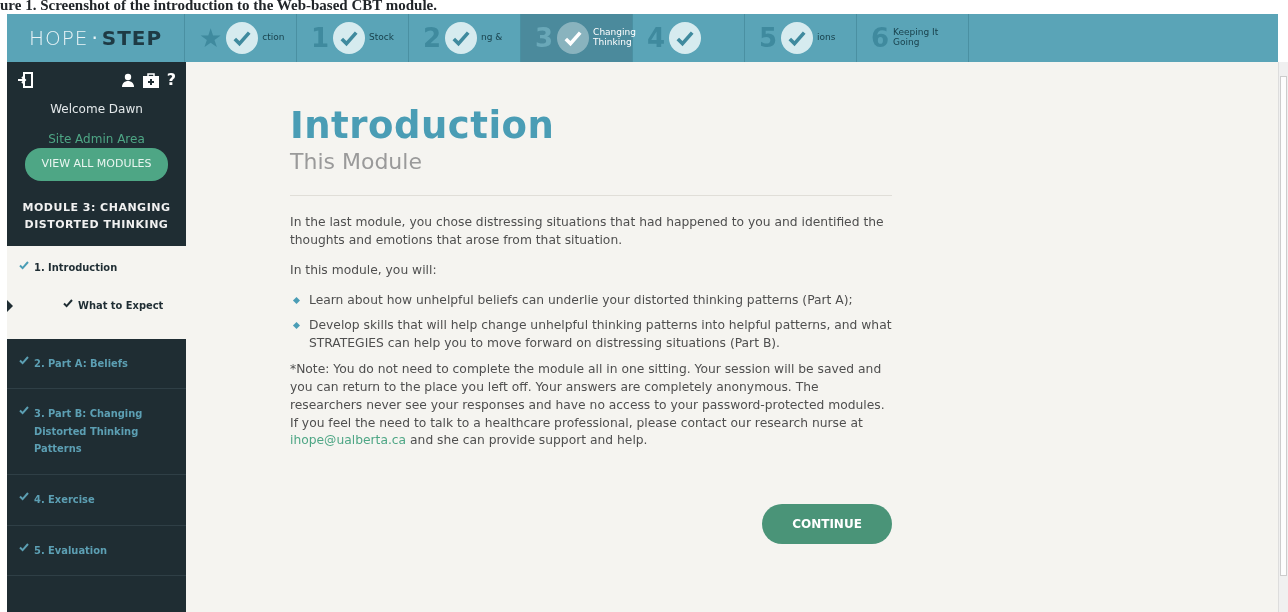 Image resolution: width=1288 pixels, height=612 pixels. What do you see at coordinates (211, 38) in the screenshot?
I see `step-number: ★` at bounding box center [211, 38].